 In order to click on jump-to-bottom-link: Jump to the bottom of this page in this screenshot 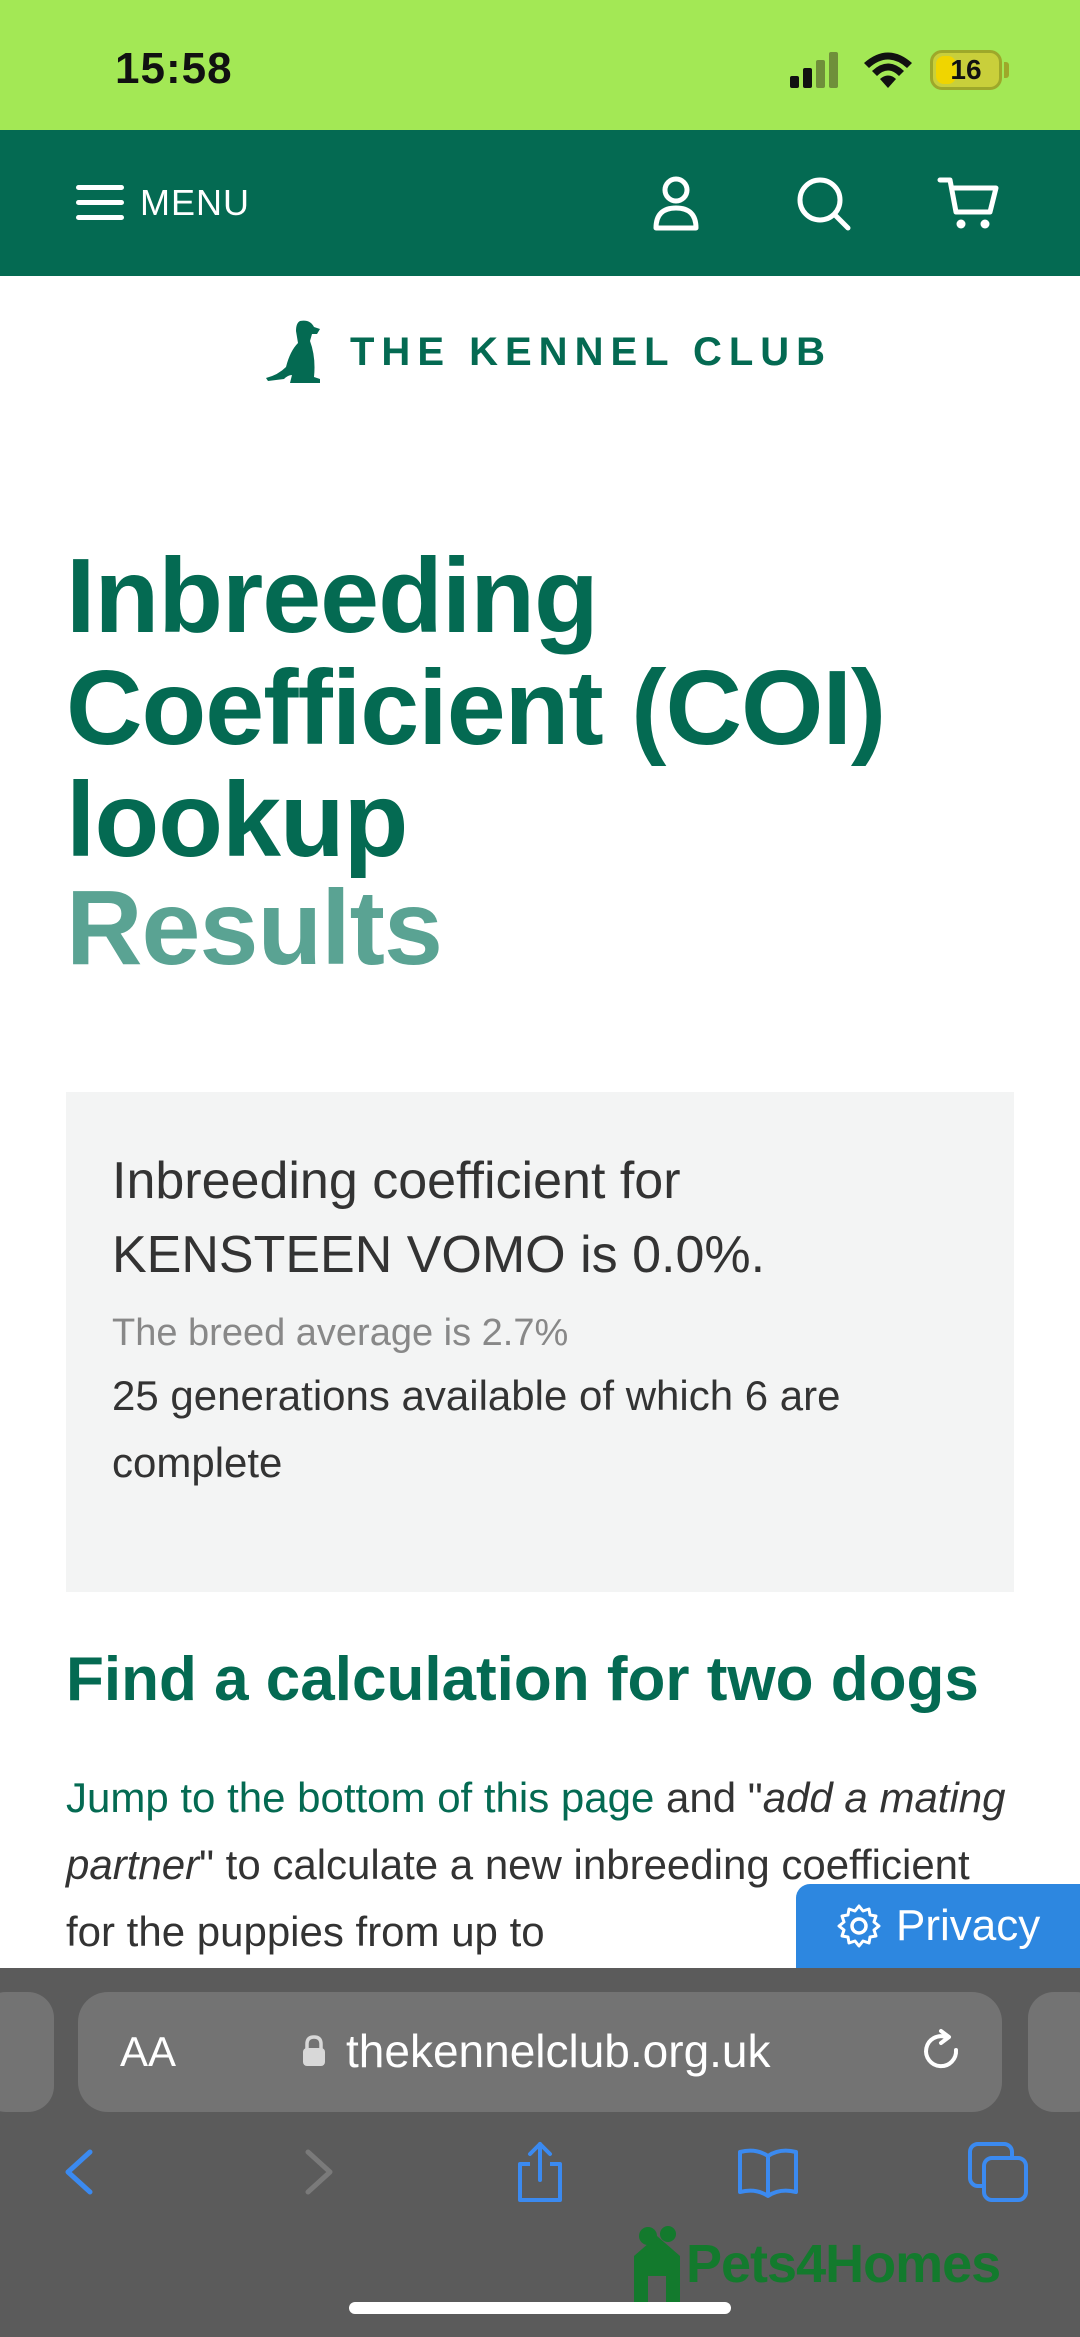, I will do `click(360, 1797)`.